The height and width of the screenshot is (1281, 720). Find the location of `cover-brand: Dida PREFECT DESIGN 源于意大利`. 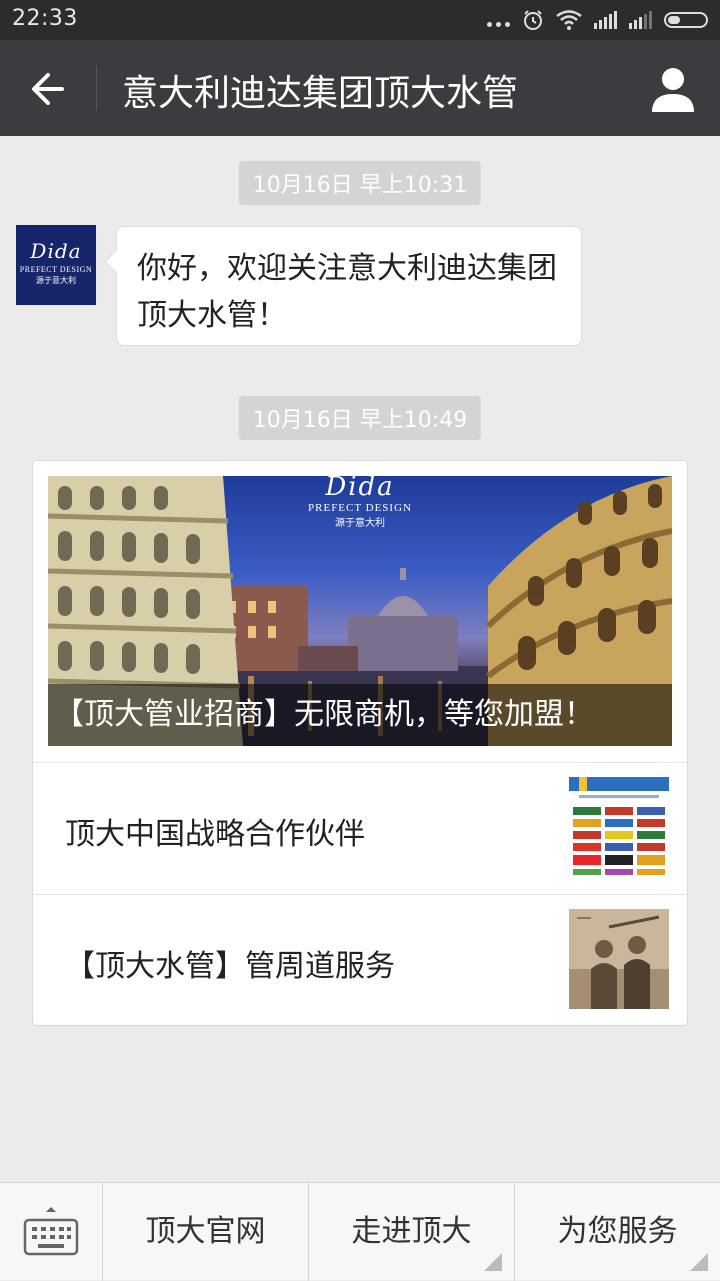

cover-brand: Dida PREFECT DESIGN 源于意大利 is located at coordinates (360, 502).